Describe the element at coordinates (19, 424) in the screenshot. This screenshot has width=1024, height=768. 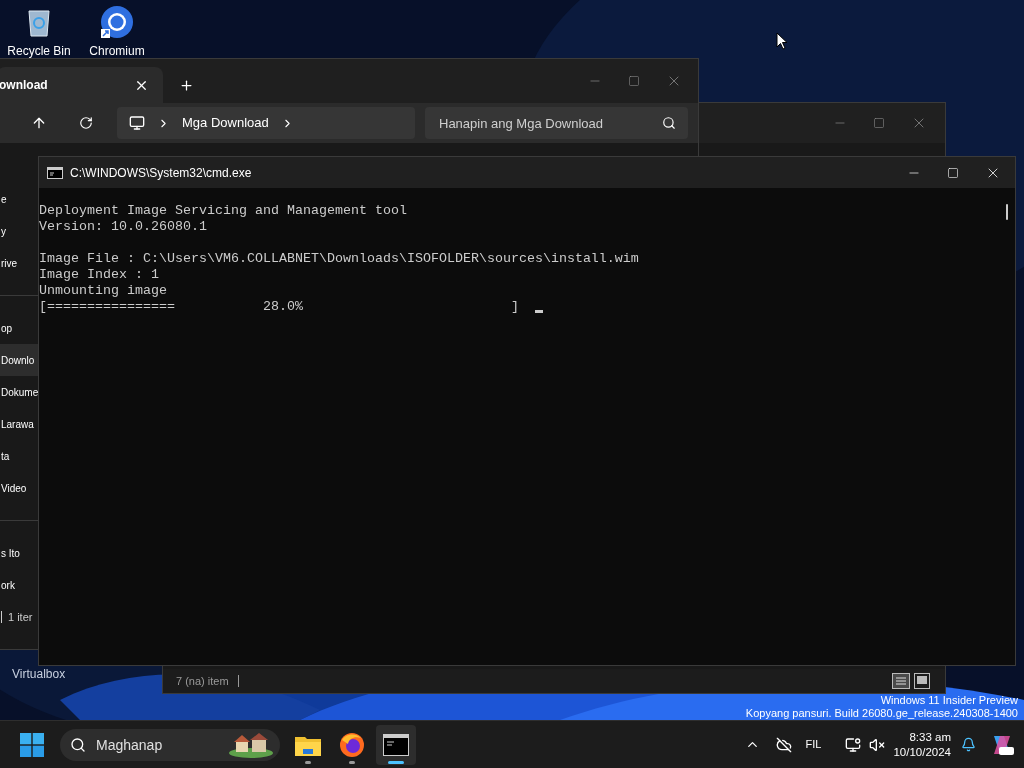
I see `sidebar-item: Larawa` at that location.